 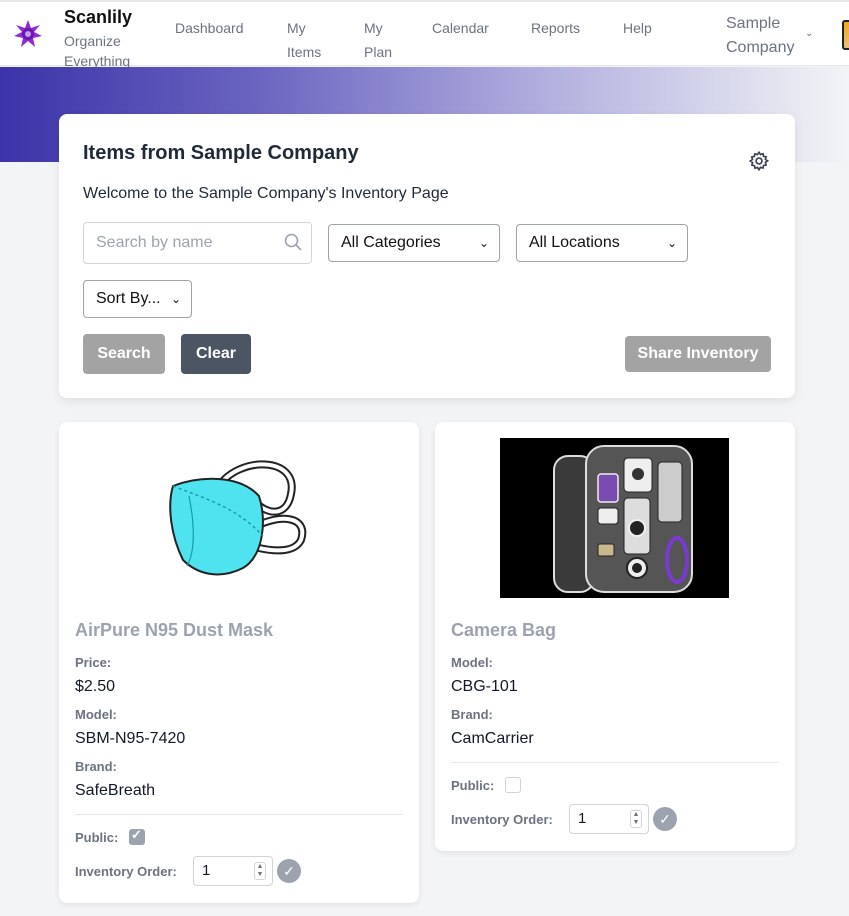 What do you see at coordinates (574, 242) in the screenshot?
I see `location-select-value: All Locations` at bounding box center [574, 242].